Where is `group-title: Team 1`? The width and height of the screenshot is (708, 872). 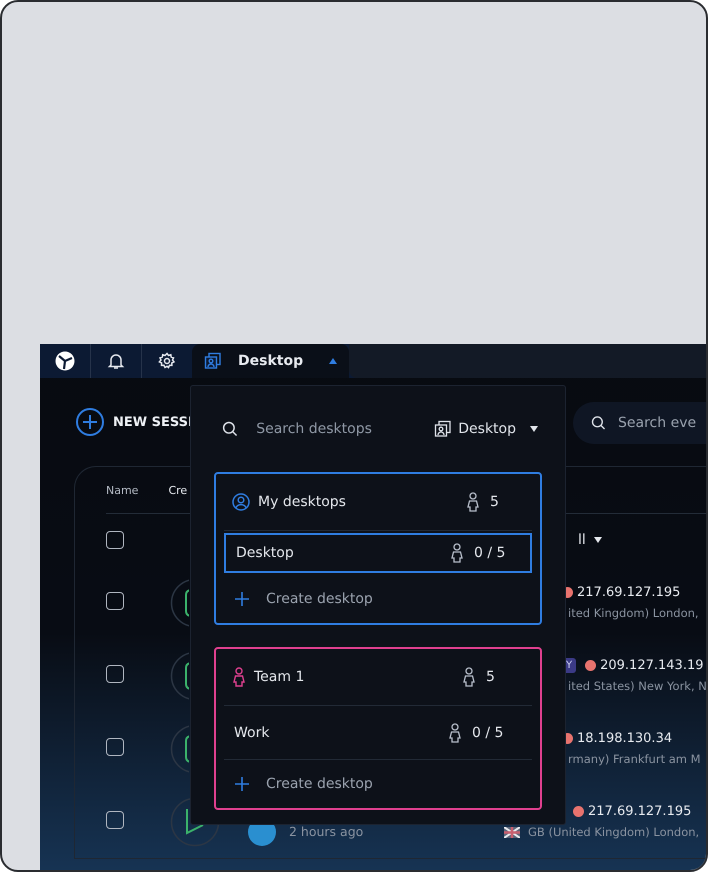
group-title: Team 1 is located at coordinates (280, 677).